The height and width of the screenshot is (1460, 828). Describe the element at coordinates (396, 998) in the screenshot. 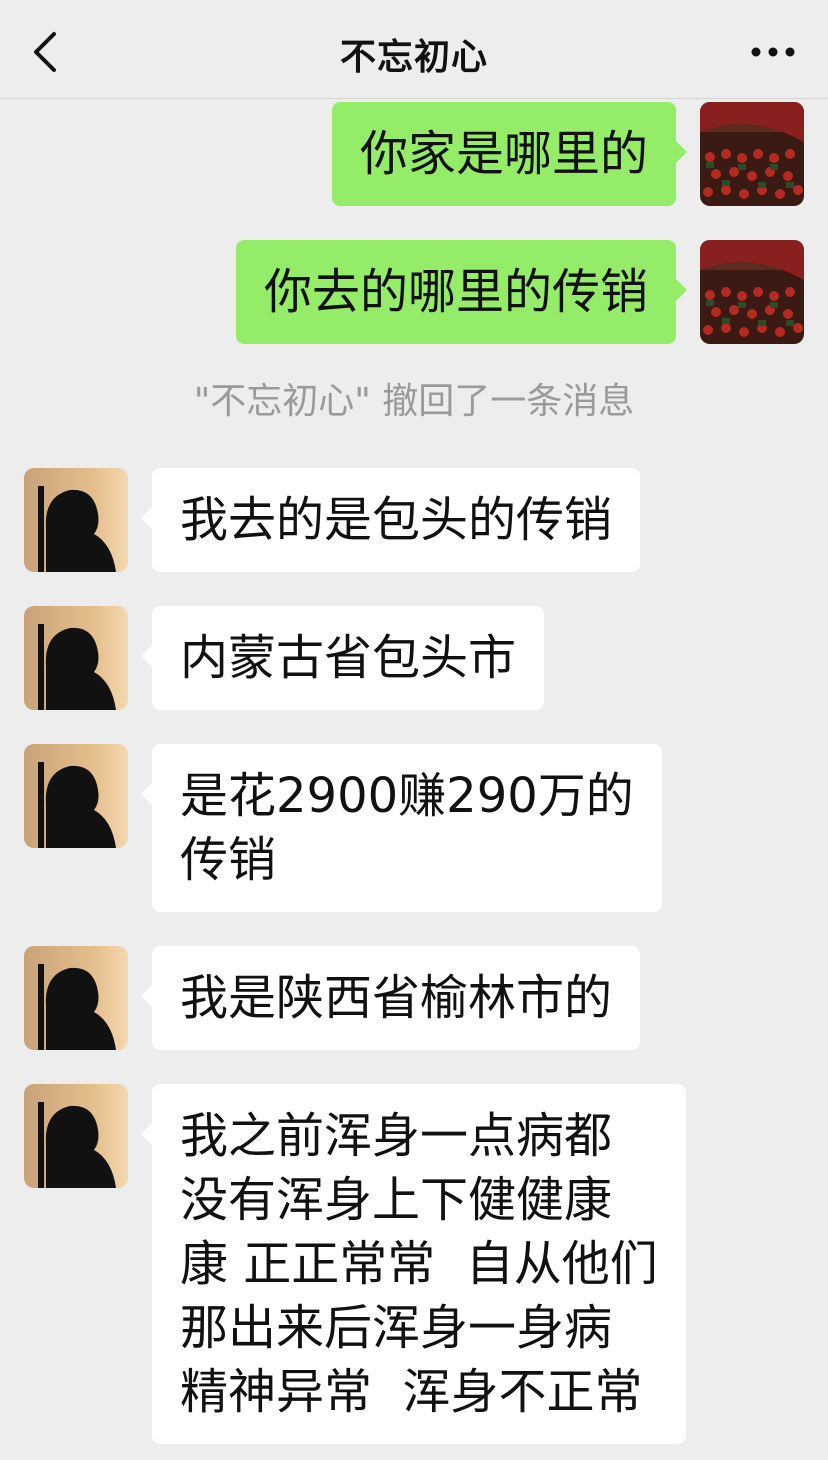

I see `contact-message-bubble: 我是陕西省榆林市的` at that location.